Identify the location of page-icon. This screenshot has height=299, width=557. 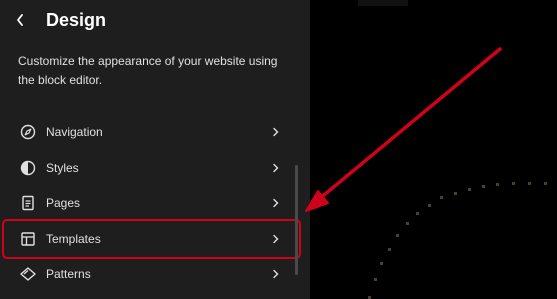
(28, 203).